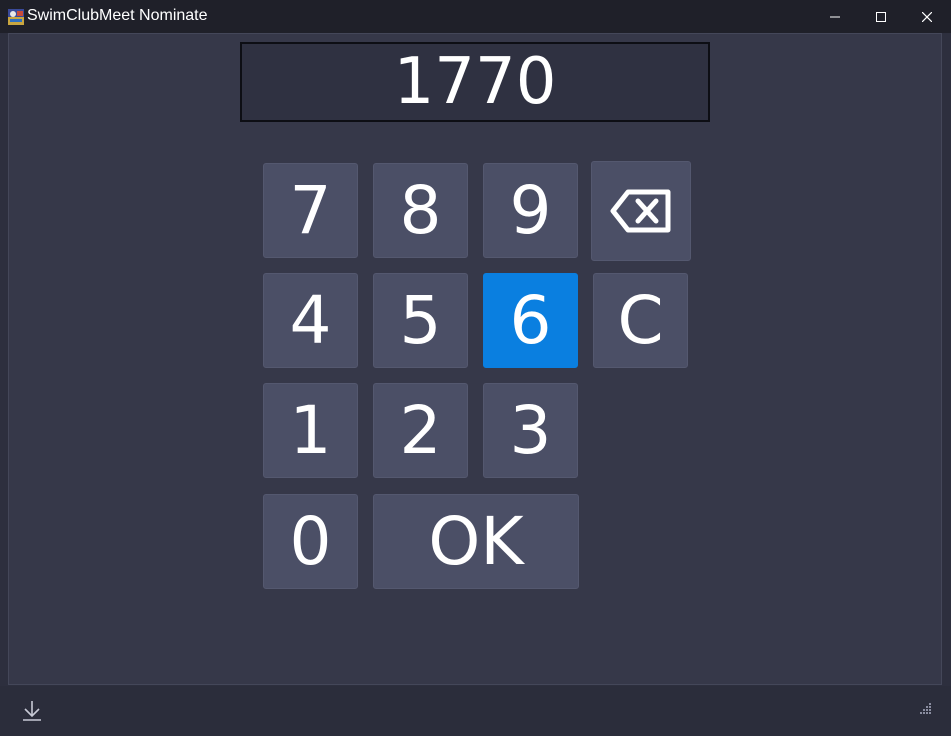  What do you see at coordinates (475, 711) in the screenshot?
I see `status-bar` at bounding box center [475, 711].